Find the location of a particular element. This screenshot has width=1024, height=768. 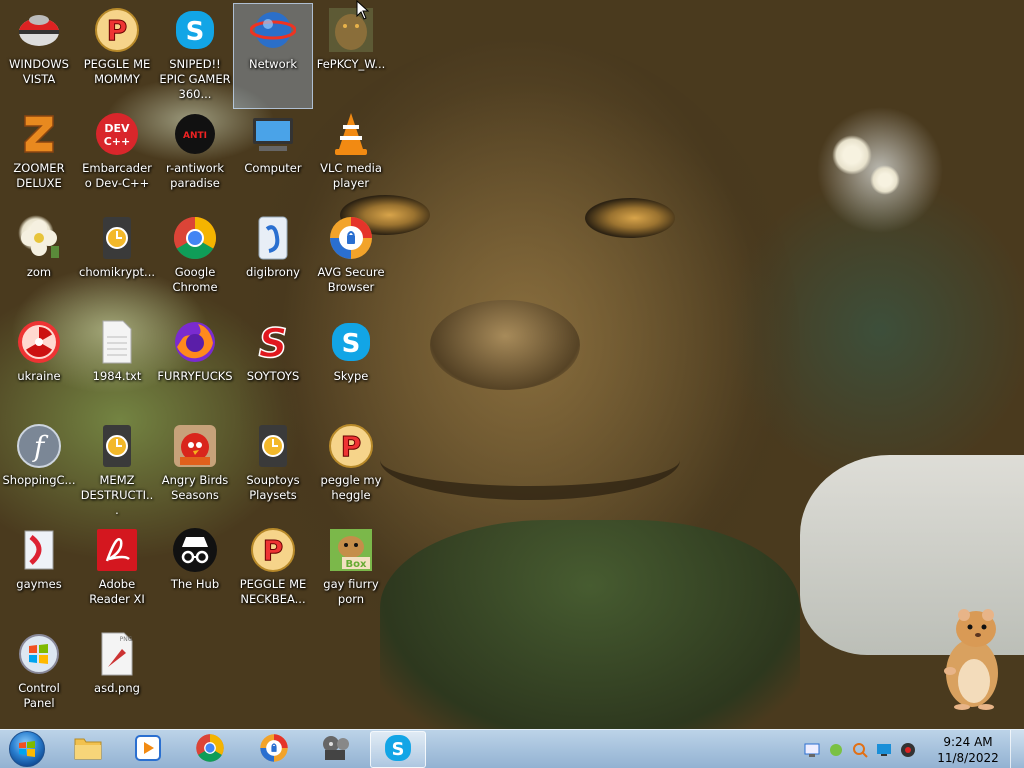

start-button is located at coordinates (27, 749).